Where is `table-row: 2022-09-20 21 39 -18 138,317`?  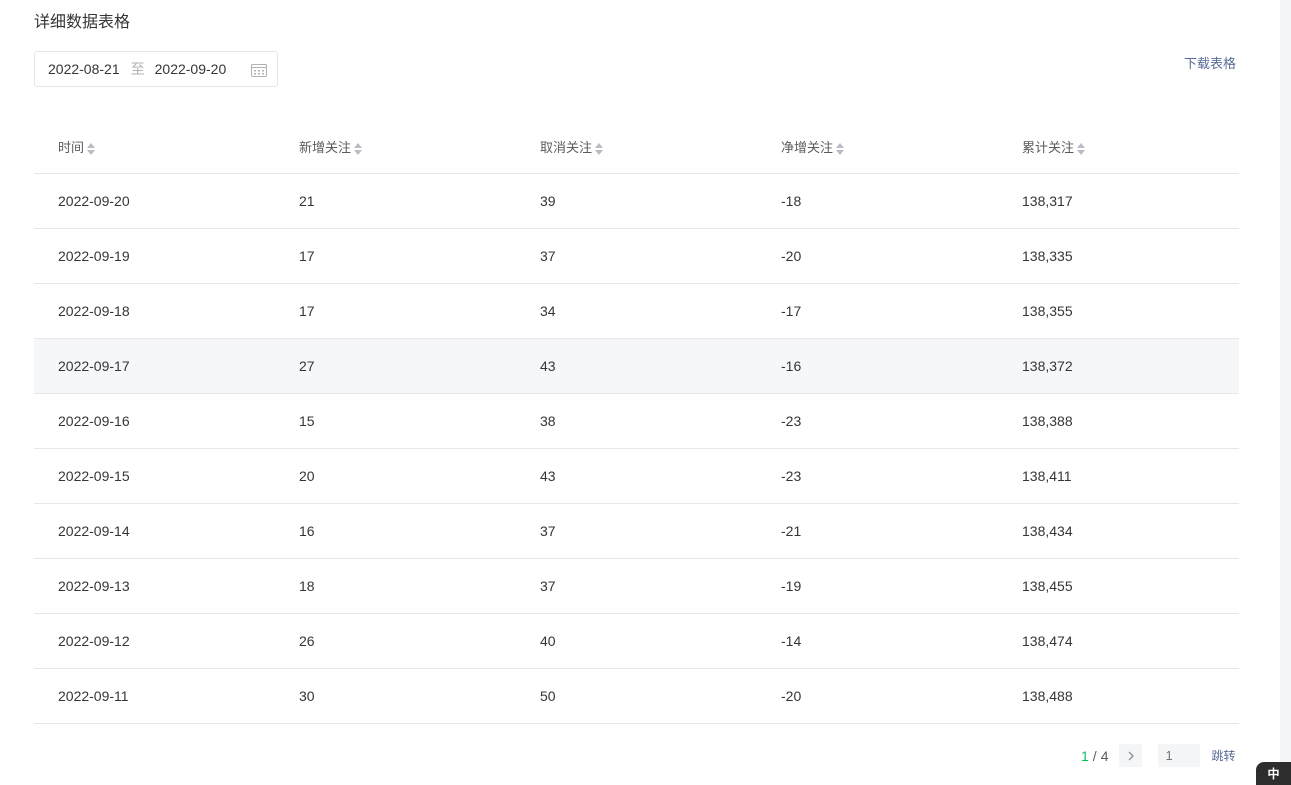 table-row: 2022-09-20 21 39 -18 138,317 is located at coordinates (636, 201).